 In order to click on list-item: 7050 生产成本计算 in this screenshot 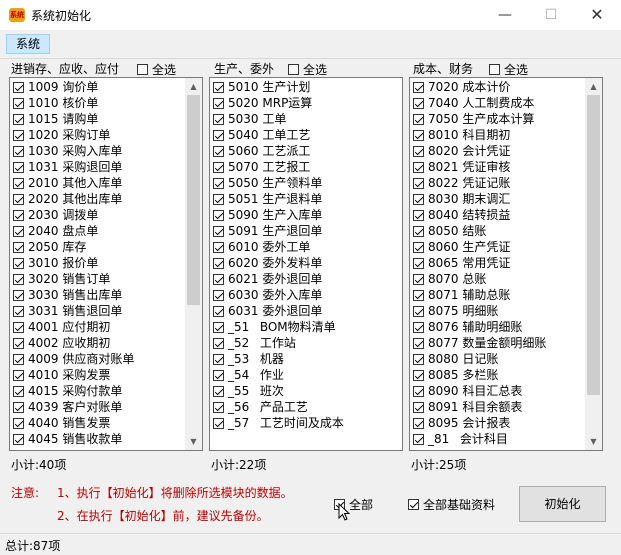, I will do `click(478, 119)`.